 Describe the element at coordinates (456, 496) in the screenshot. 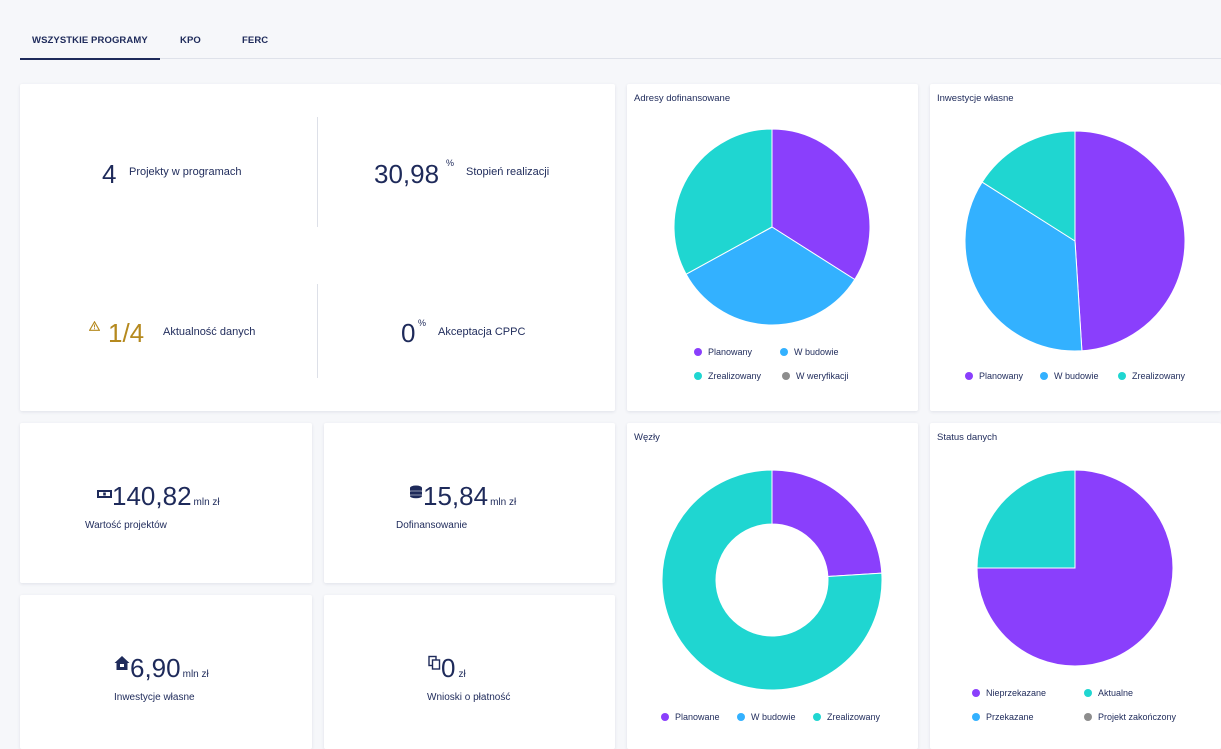

I see `cofinancing-number: 15,84` at that location.